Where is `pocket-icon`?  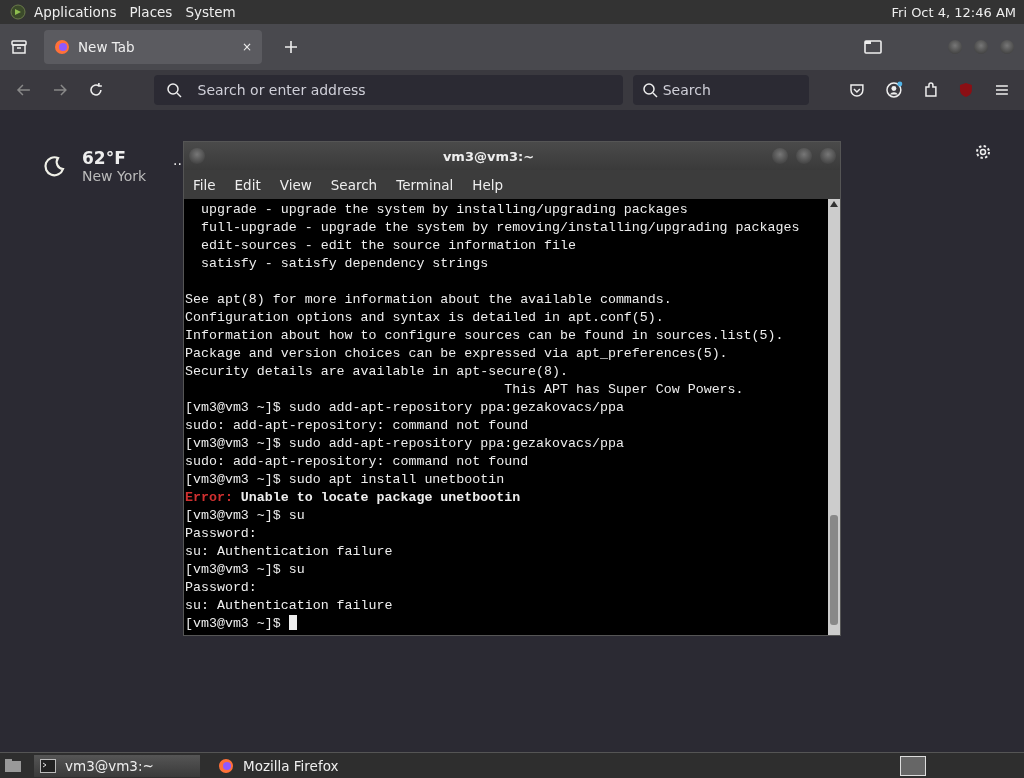 pocket-icon is located at coordinates (856, 90).